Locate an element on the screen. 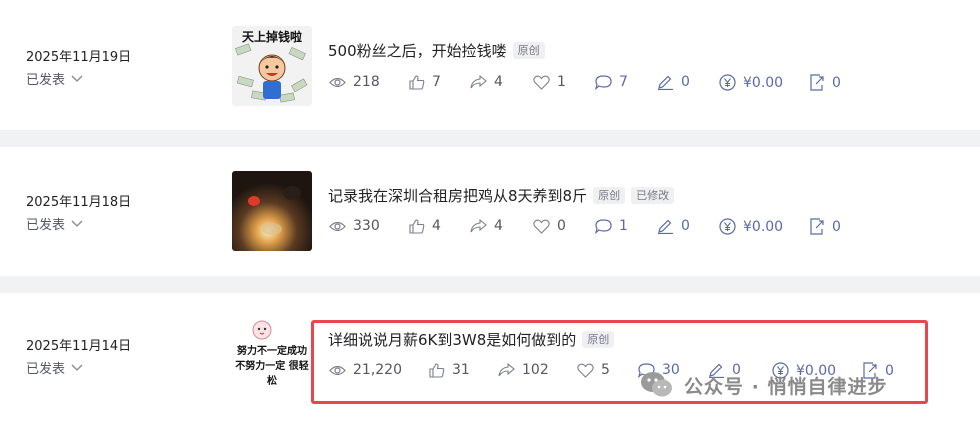 Image resolution: width=980 pixels, height=425 pixels. thumbnail-caption: 天上掉钱啦 is located at coordinates (271, 37).